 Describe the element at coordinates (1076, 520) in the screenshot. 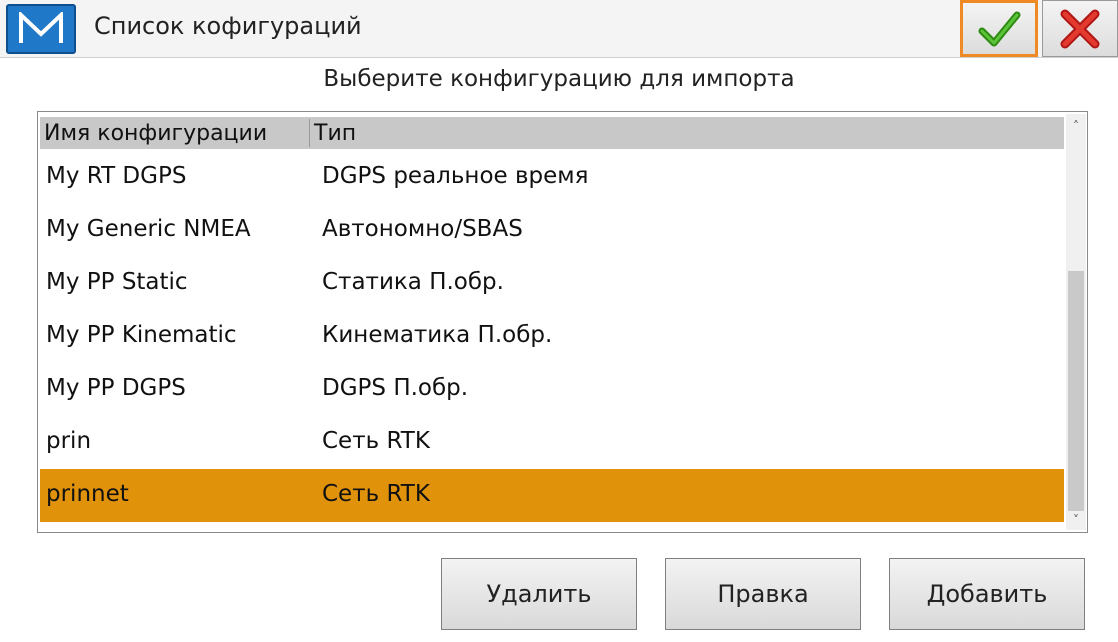

I see `scroll-down-icon: ˅` at that location.